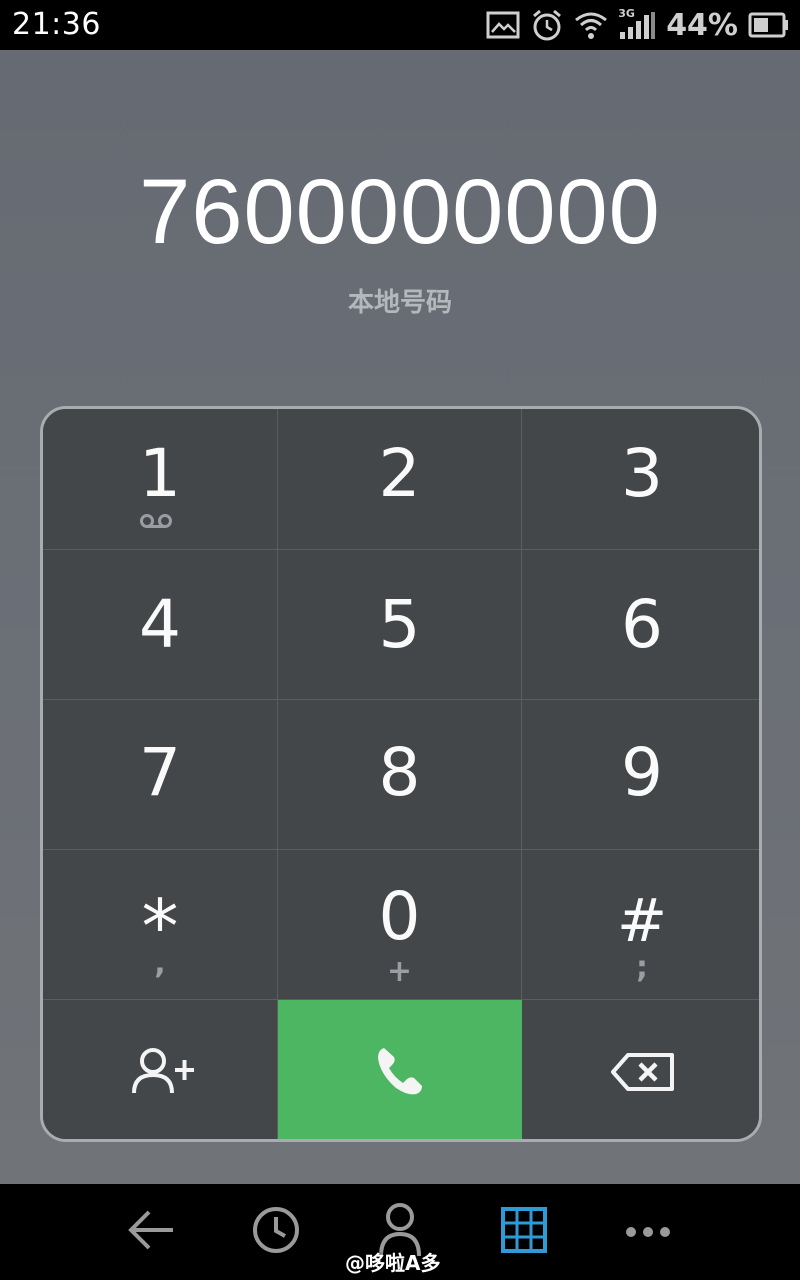  What do you see at coordinates (399, 473) in the screenshot?
I see `key-digit: 2` at bounding box center [399, 473].